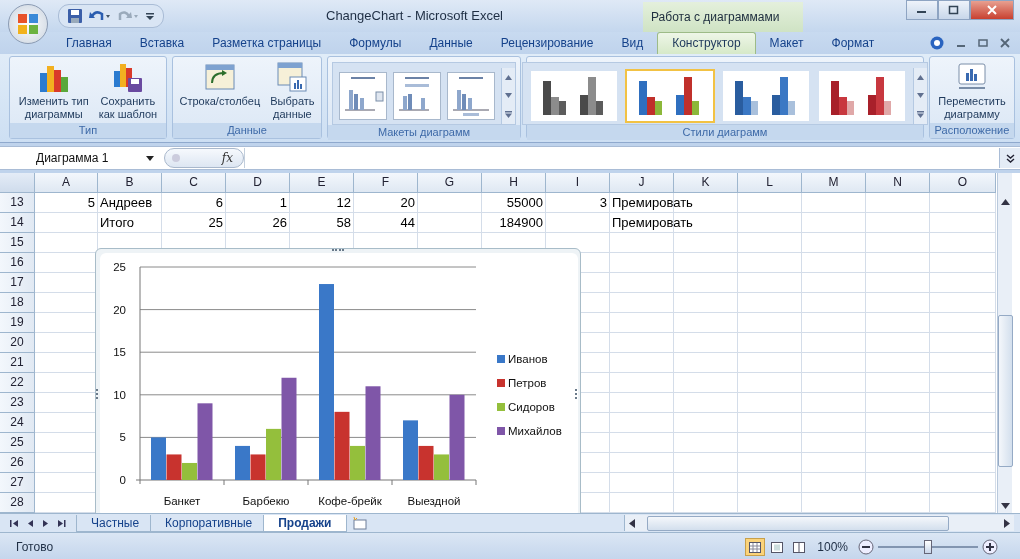 The image size is (1020, 559). I want to click on ribbon-tab: Формат, so click(853, 43).